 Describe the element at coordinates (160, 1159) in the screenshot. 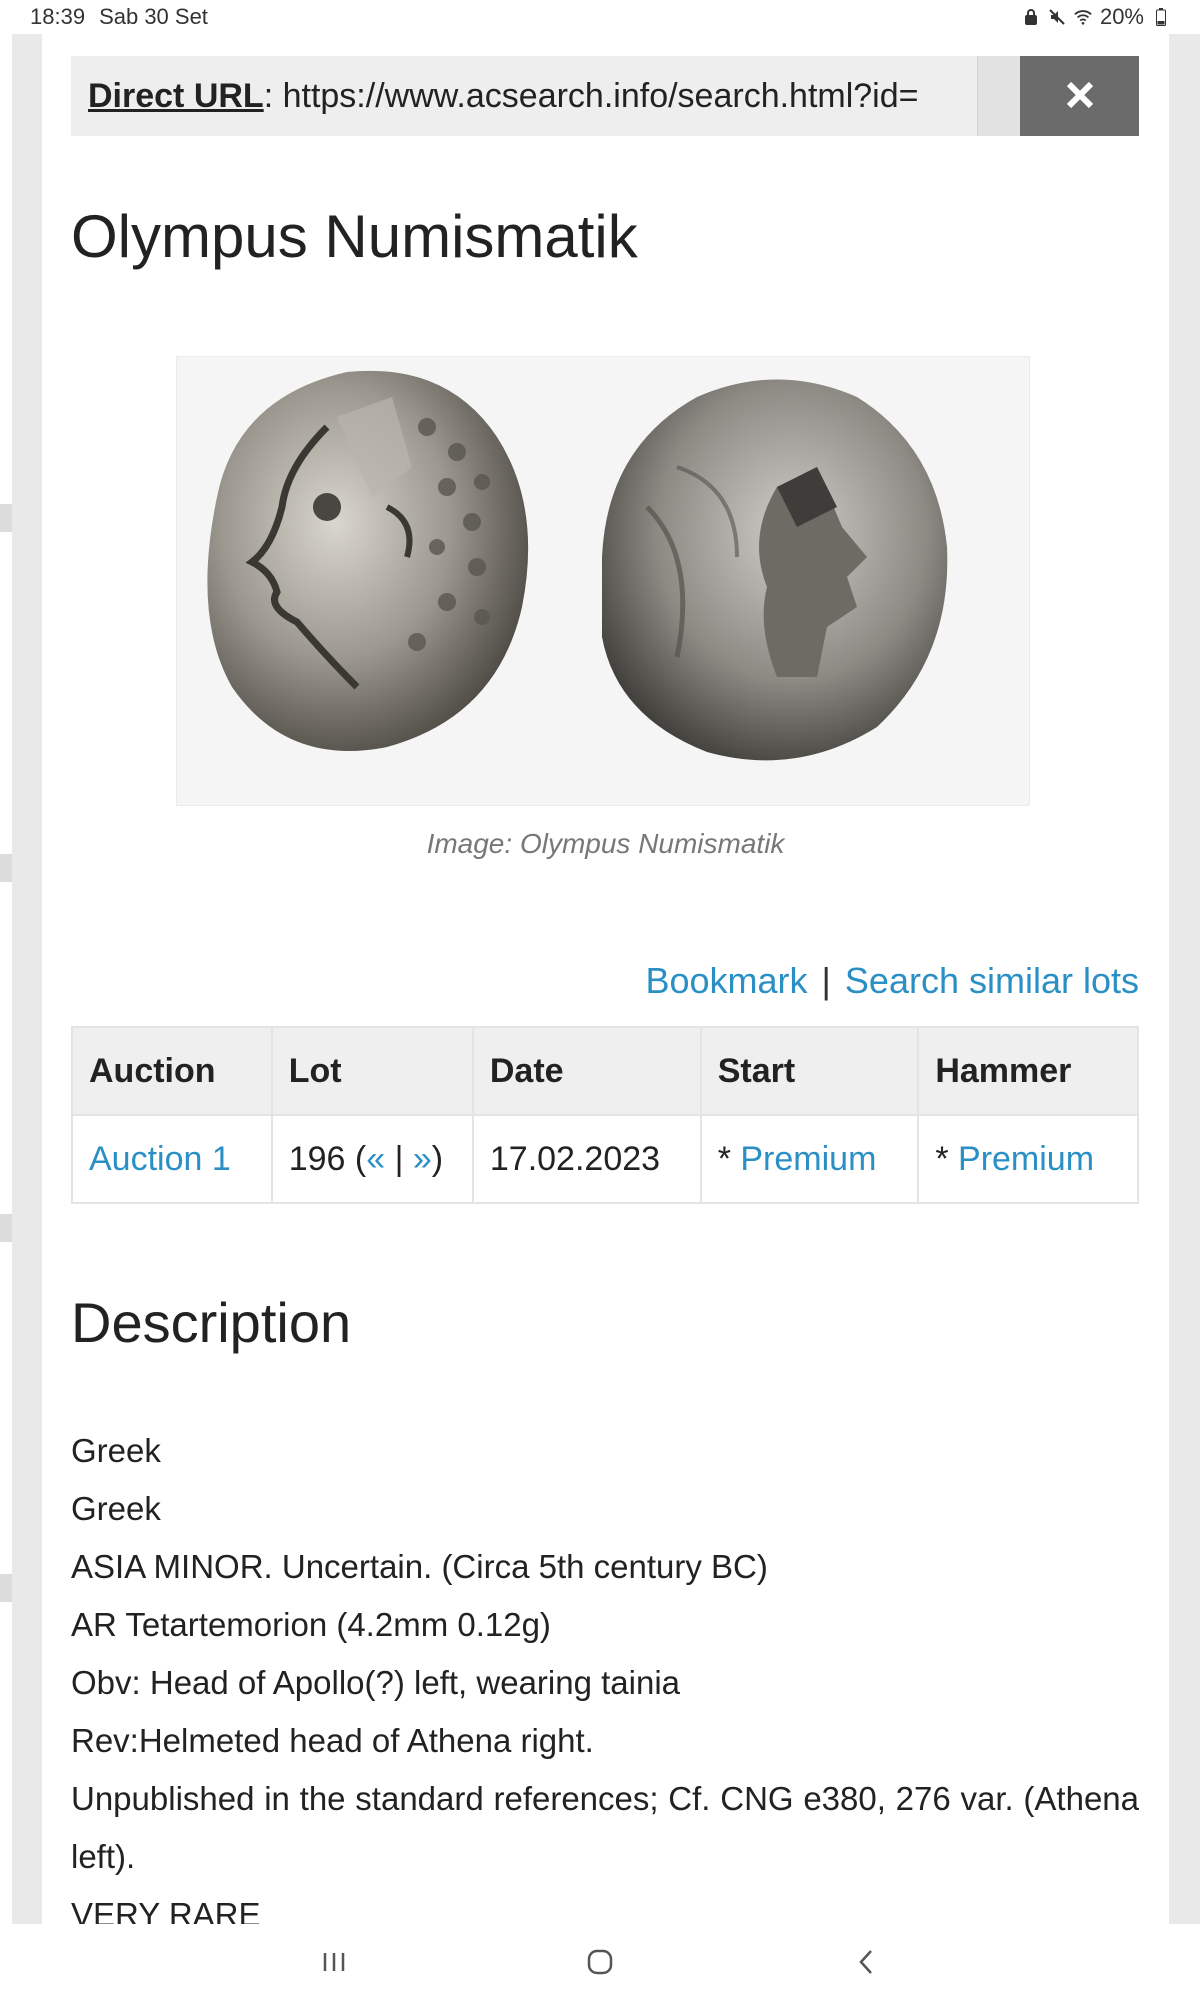

I see `auction-link: Auction 1` at that location.